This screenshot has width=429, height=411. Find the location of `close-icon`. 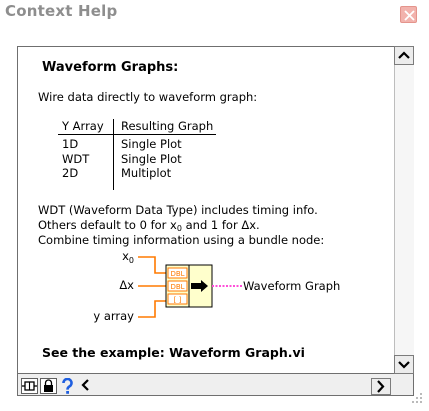

close-icon is located at coordinates (409, 15).